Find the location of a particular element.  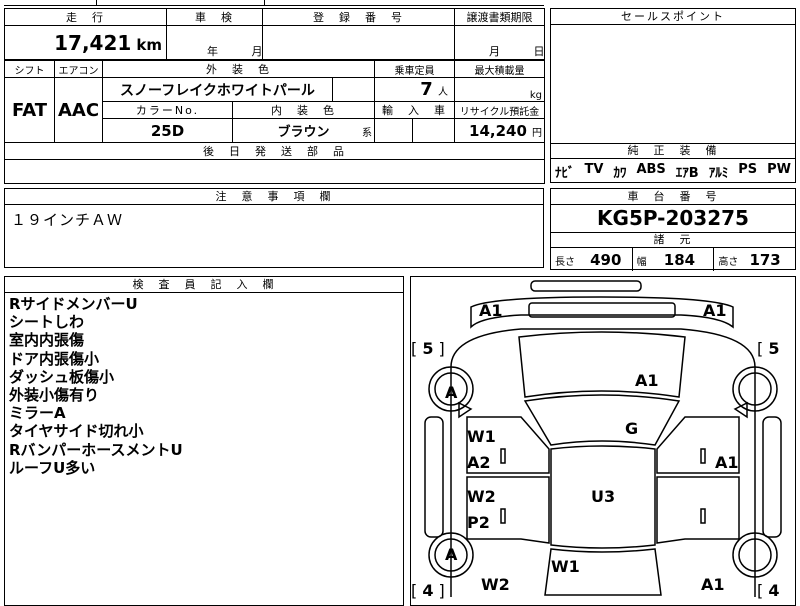

mileage-cell: 17,421 km is located at coordinates (85, 42).